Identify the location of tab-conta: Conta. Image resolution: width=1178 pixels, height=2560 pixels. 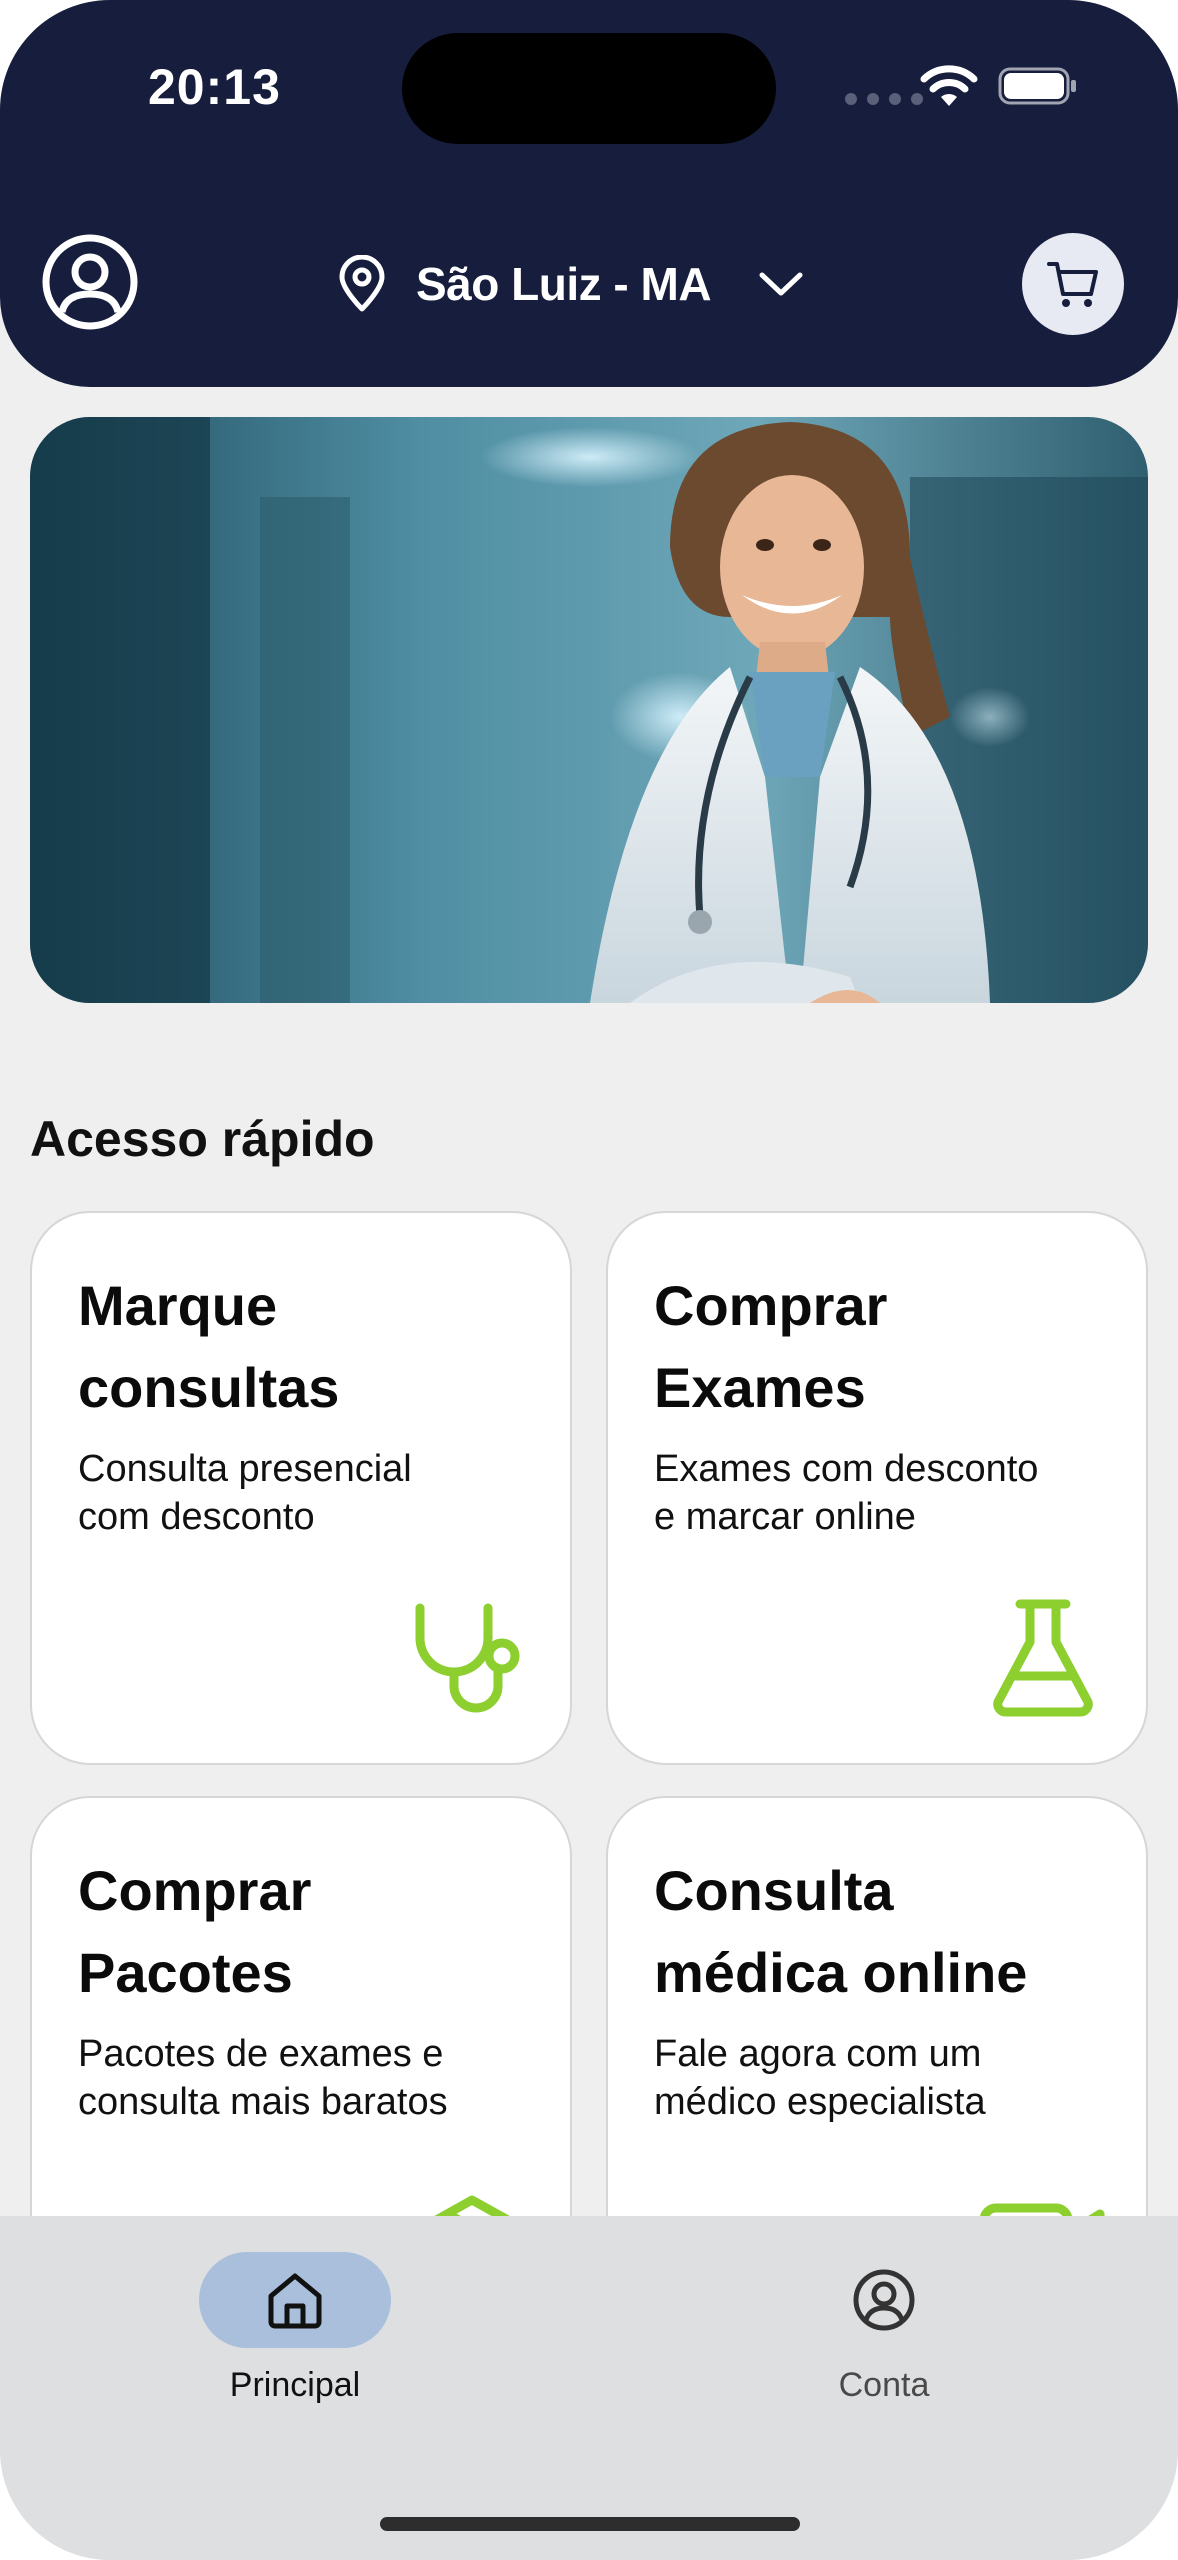
(889, 2332).